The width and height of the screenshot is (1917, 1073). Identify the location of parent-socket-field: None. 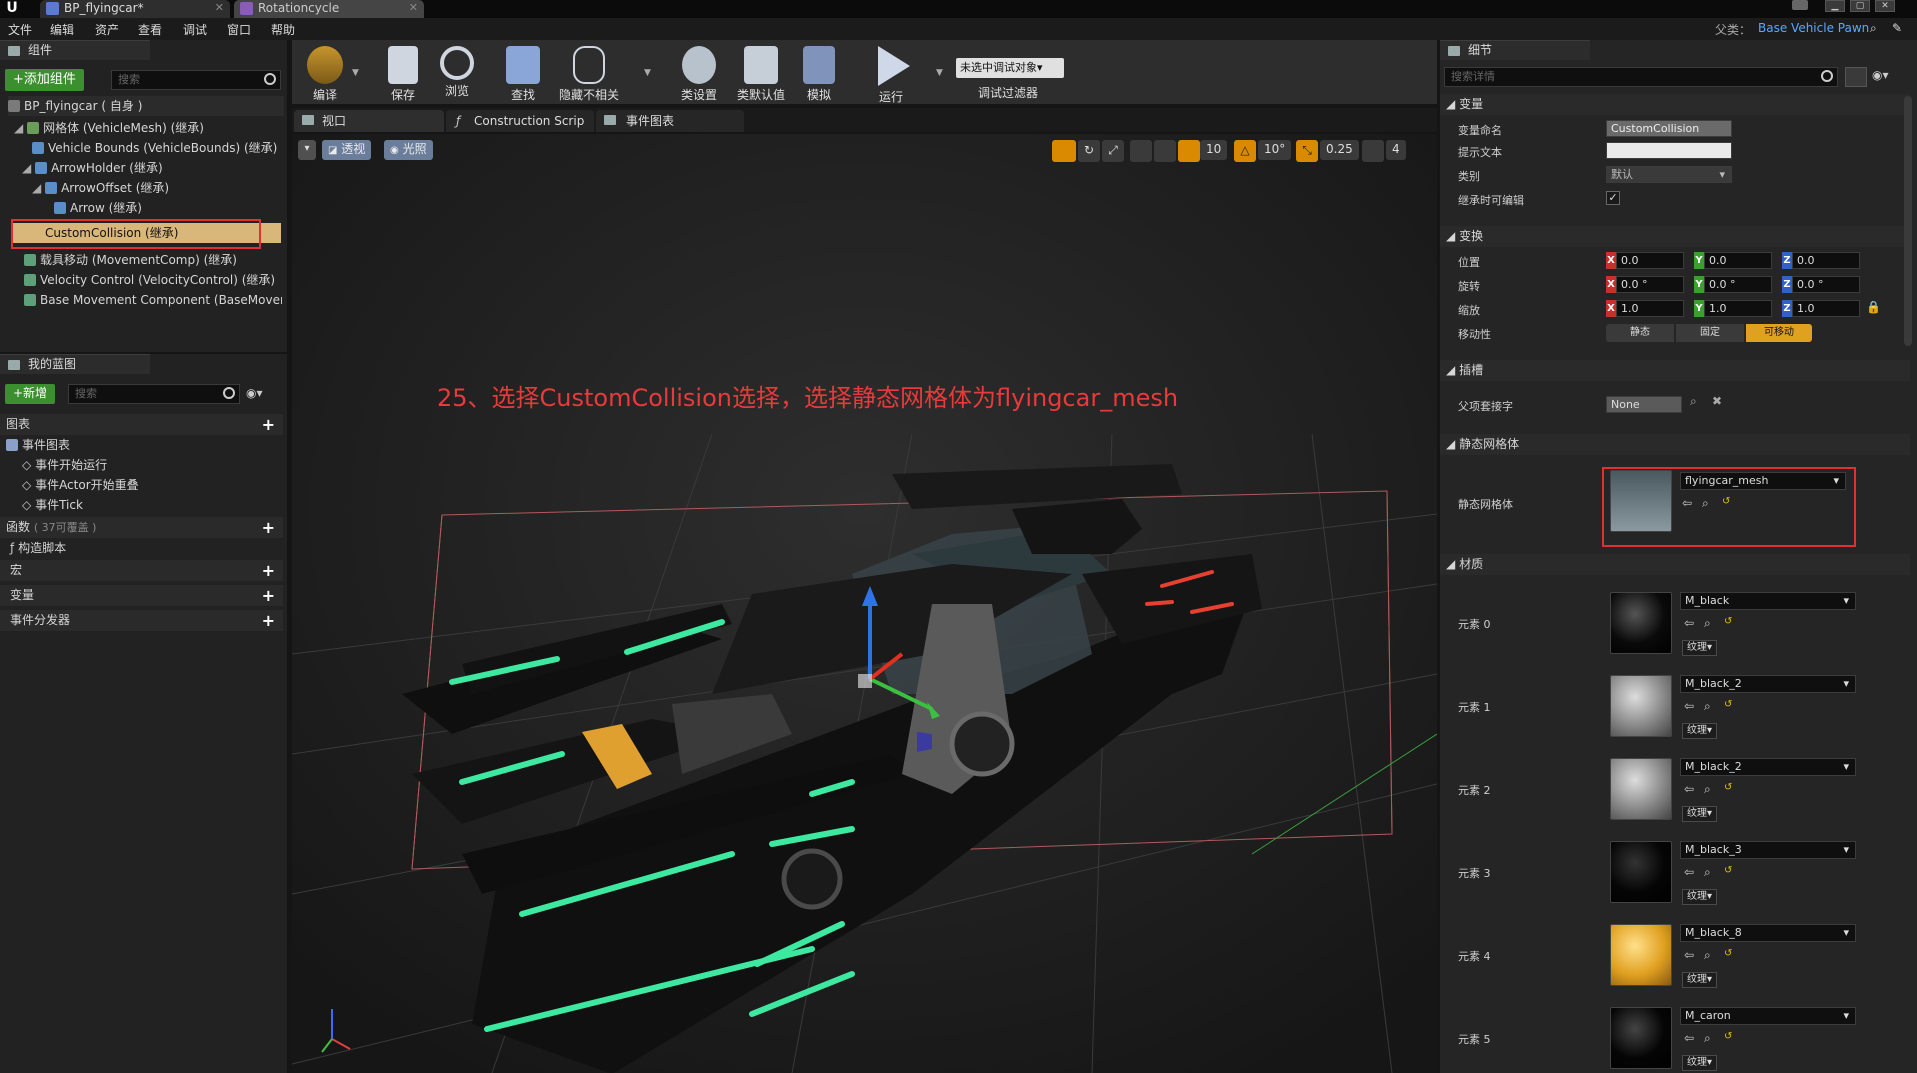
(1644, 404).